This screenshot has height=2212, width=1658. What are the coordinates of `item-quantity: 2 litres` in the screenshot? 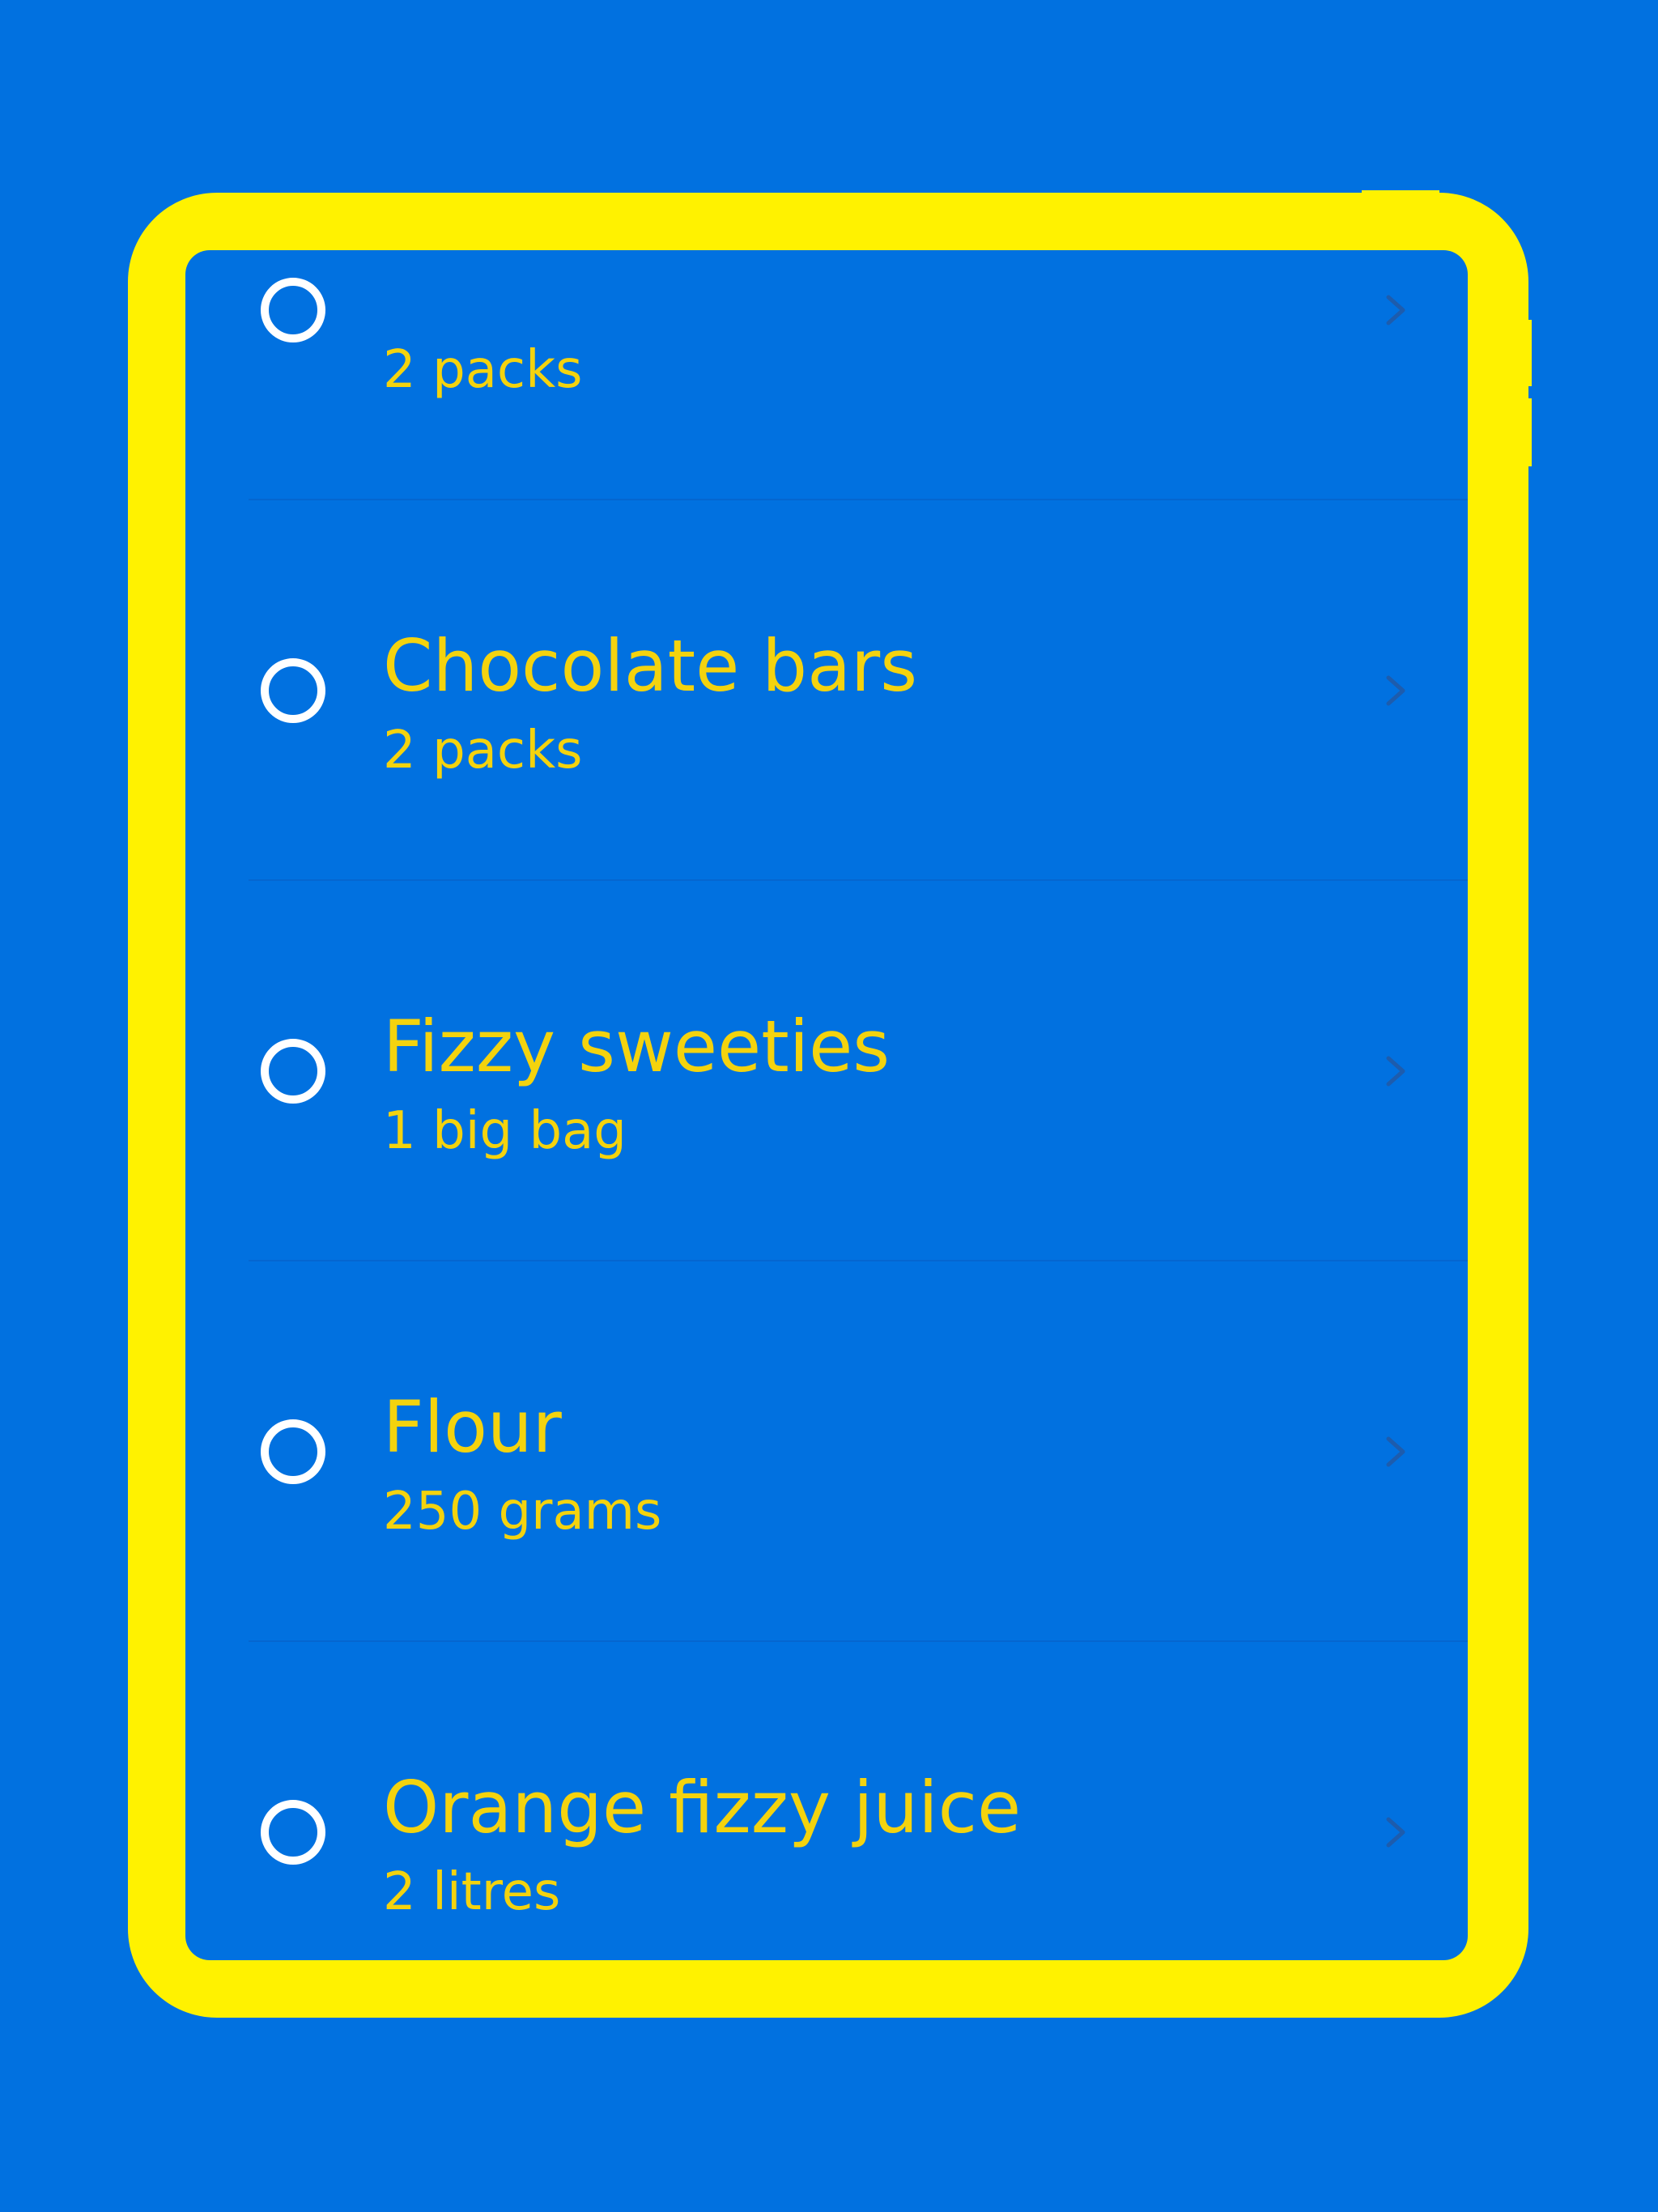 It's located at (472, 1892).